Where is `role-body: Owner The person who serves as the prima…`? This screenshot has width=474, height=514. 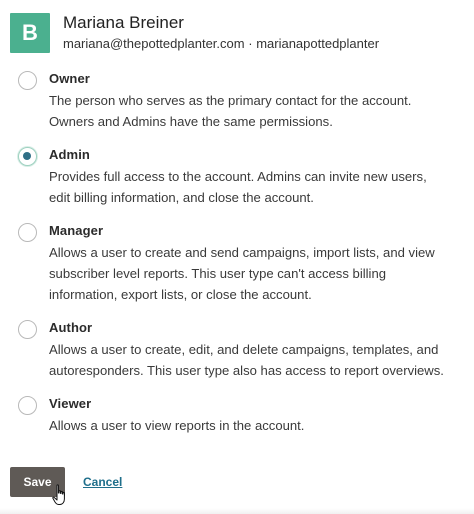
role-body: Owner The person who serves as the prima… is located at coordinates (258, 100).